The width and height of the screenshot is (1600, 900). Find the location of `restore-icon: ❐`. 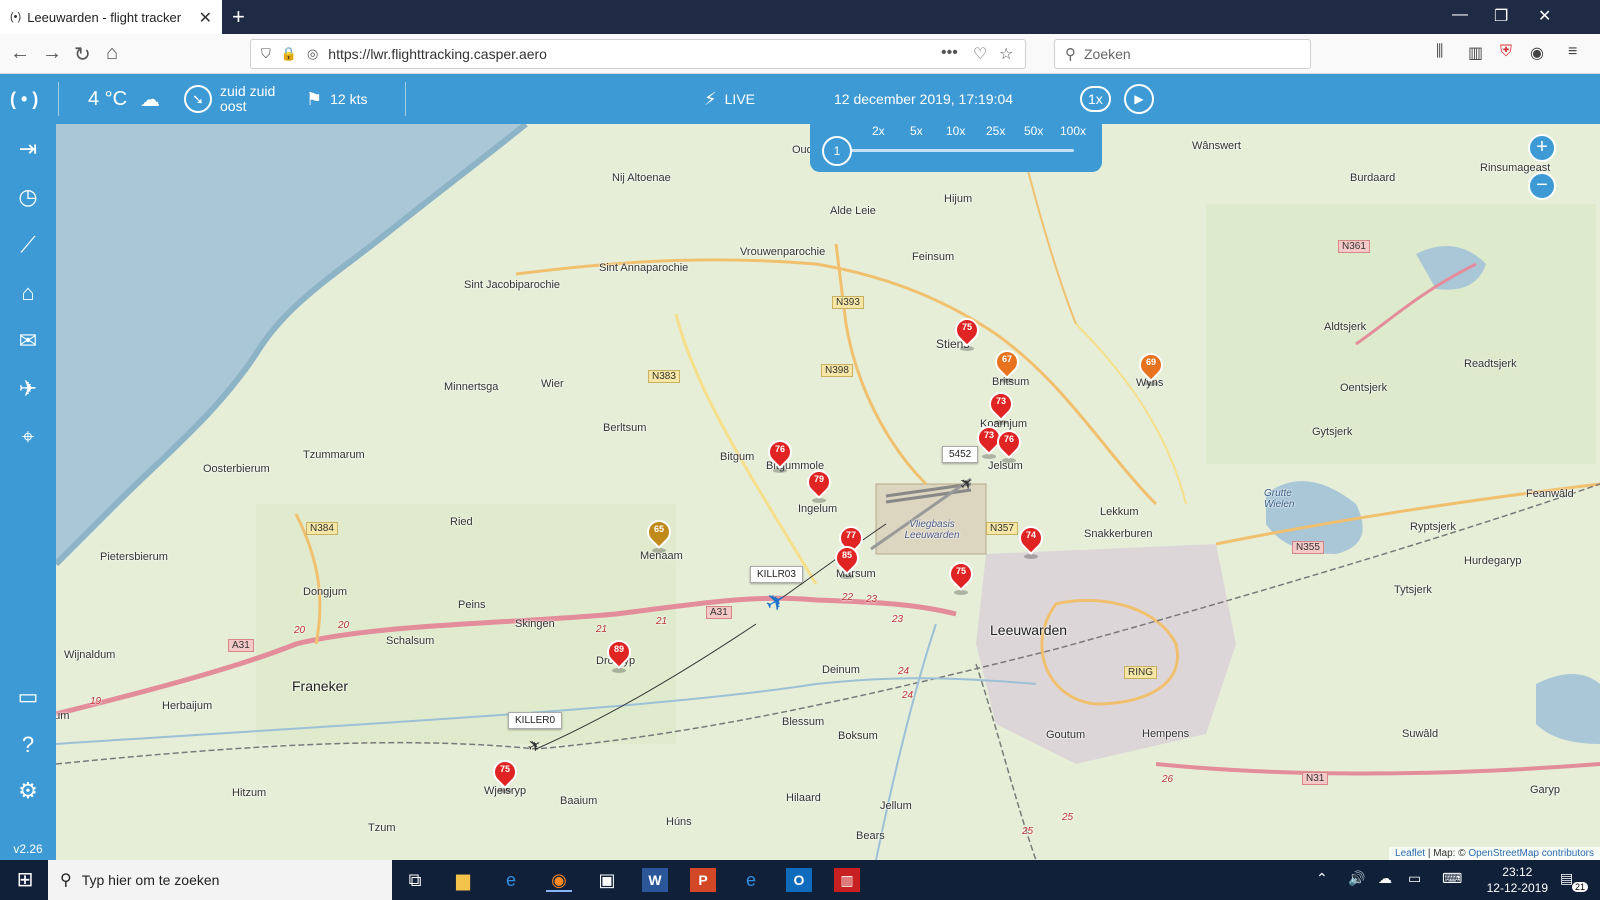

restore-icon: ❐ is located at coordinates (1501, 16).